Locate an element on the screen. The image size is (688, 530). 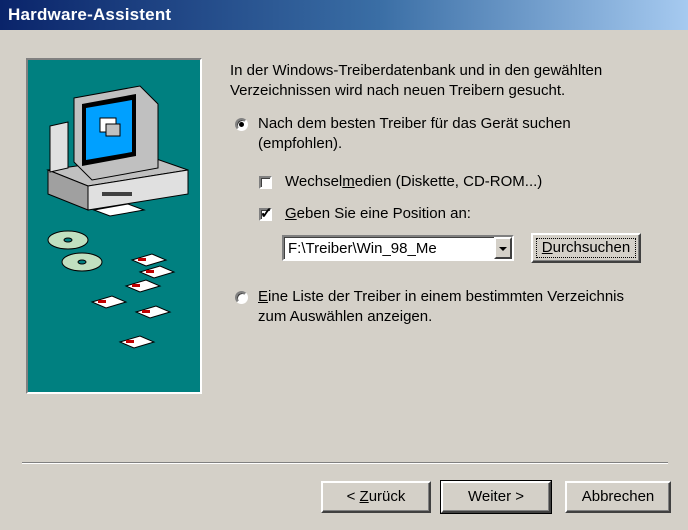
focus-rectangle is located at coordinates (586, 248).